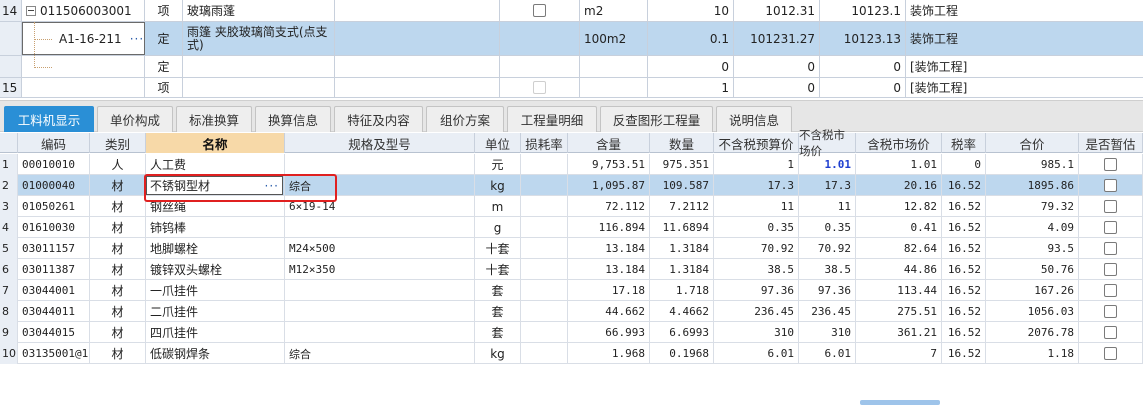 Image resolution: width=1143 pixels, height=405 pixels. I want to click on cell-qty: 4.4662, so click(682, 311).